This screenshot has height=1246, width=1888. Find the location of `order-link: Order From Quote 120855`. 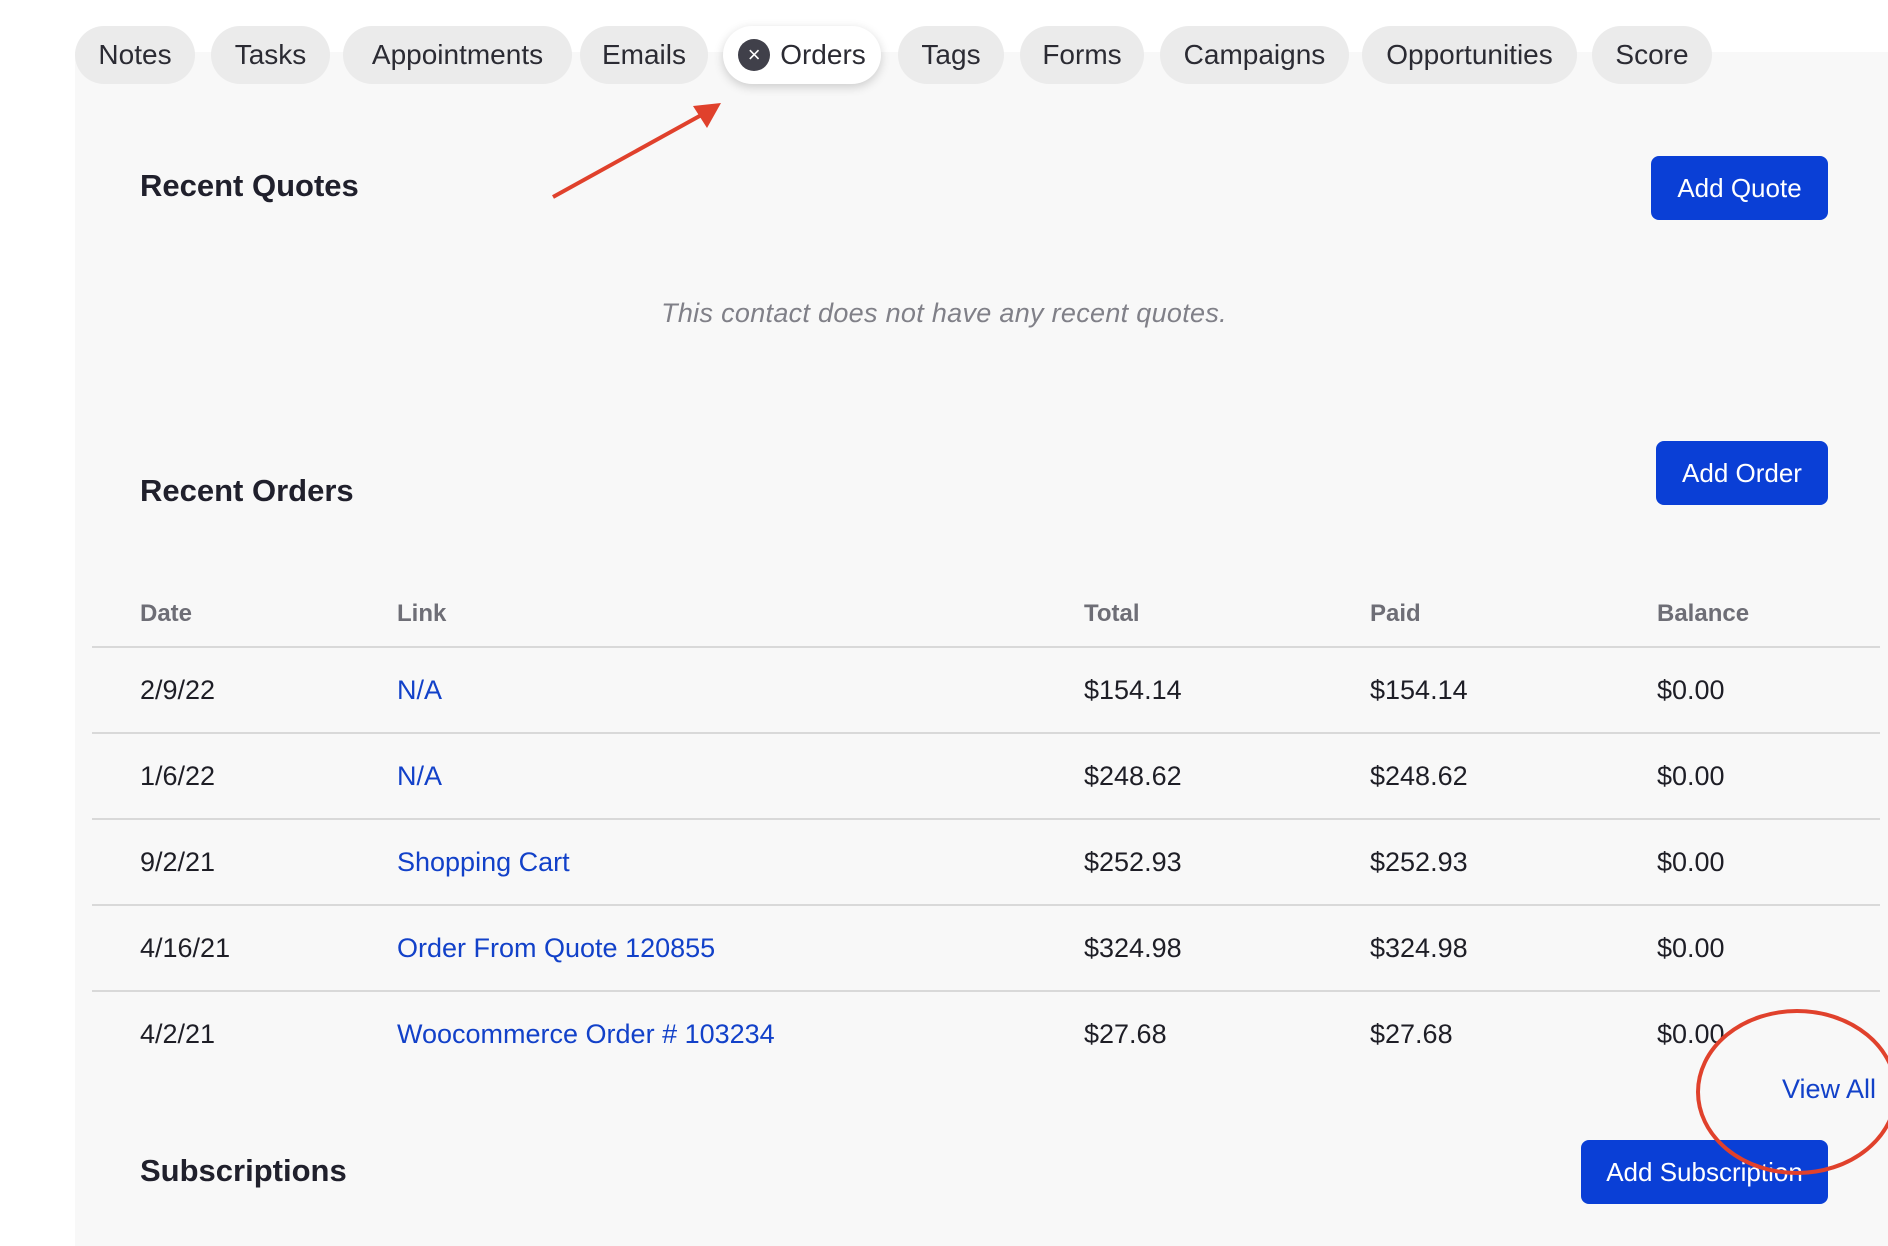

order-link: Order From Quote 120855 is located at coordinates (556, 948).